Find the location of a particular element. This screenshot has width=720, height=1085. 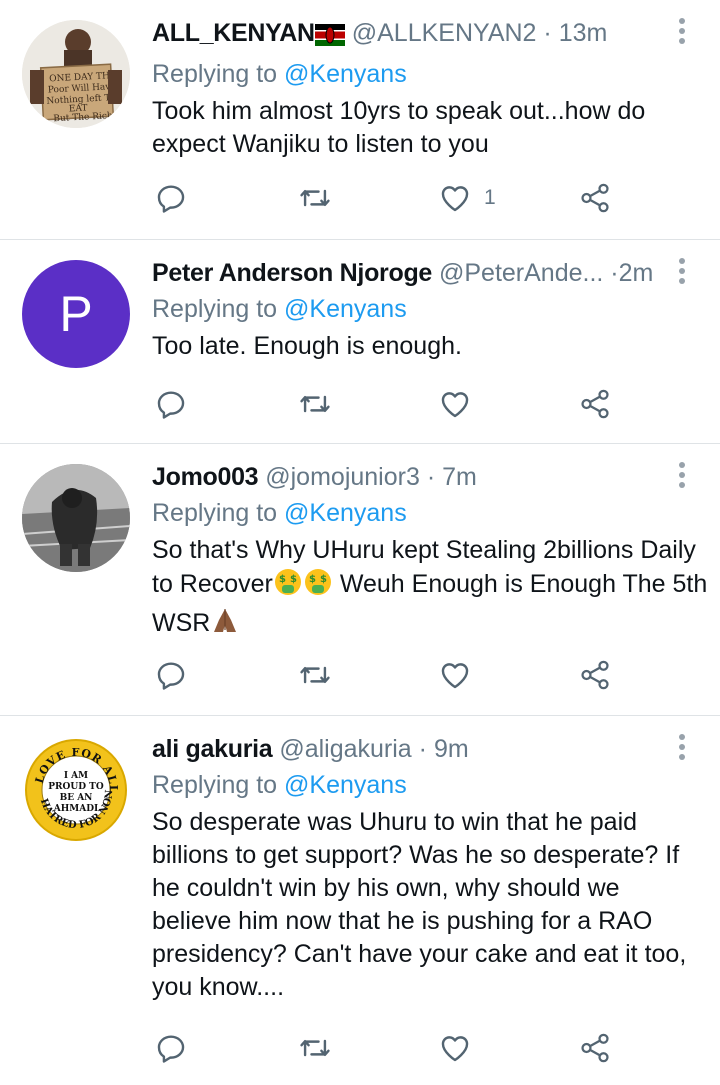

display-name: ALL_KENYAN is located at coordinates (233, 33).